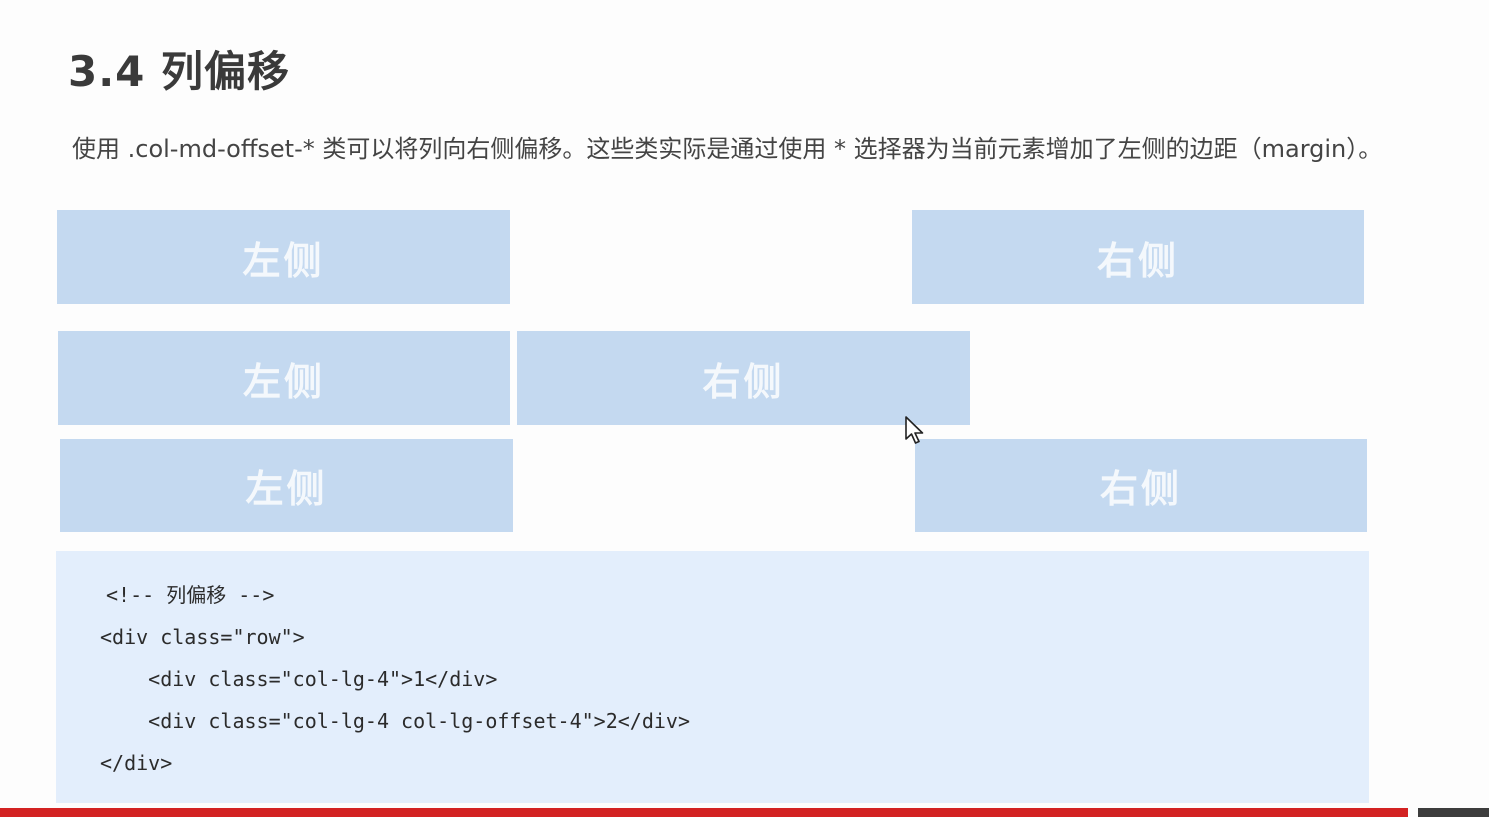  I want to click on code-line-comment: <!-- 列偏移 -->, so click(190, 595).